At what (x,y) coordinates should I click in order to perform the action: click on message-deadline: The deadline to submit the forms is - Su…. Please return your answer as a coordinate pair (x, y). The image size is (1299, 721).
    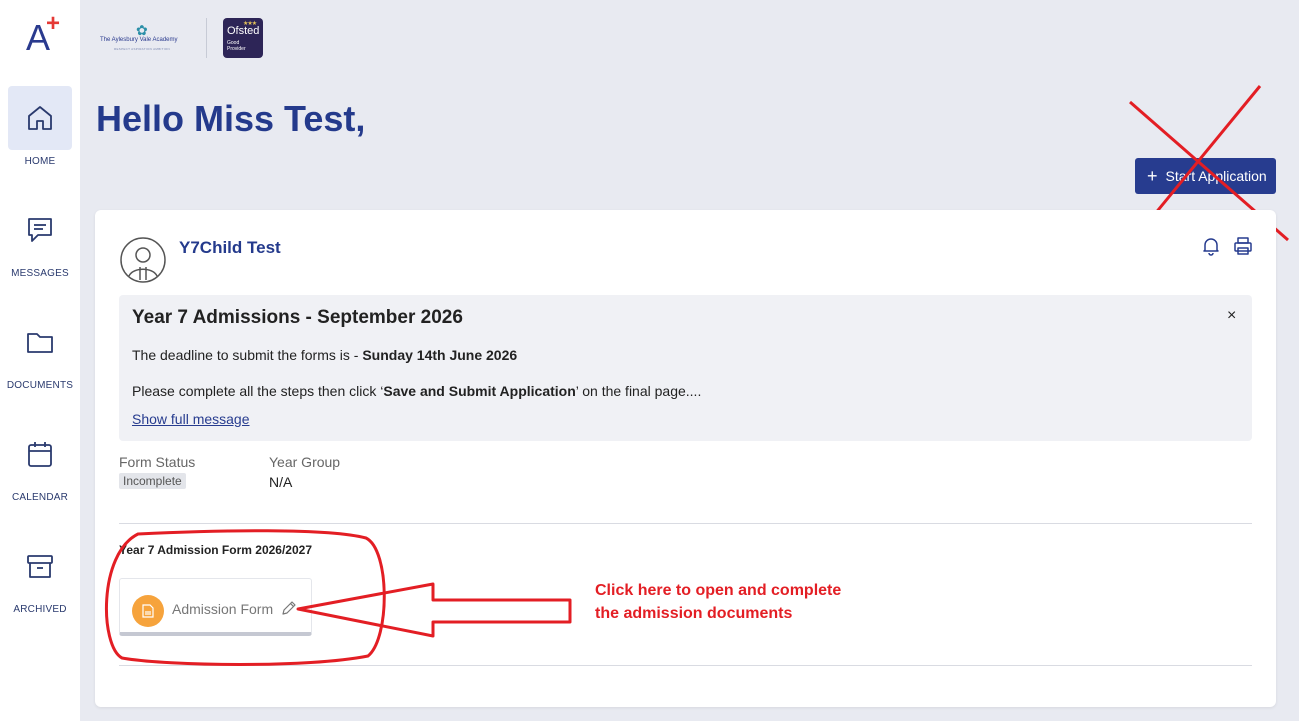
    Looking at the image, I should click on (325, 355).